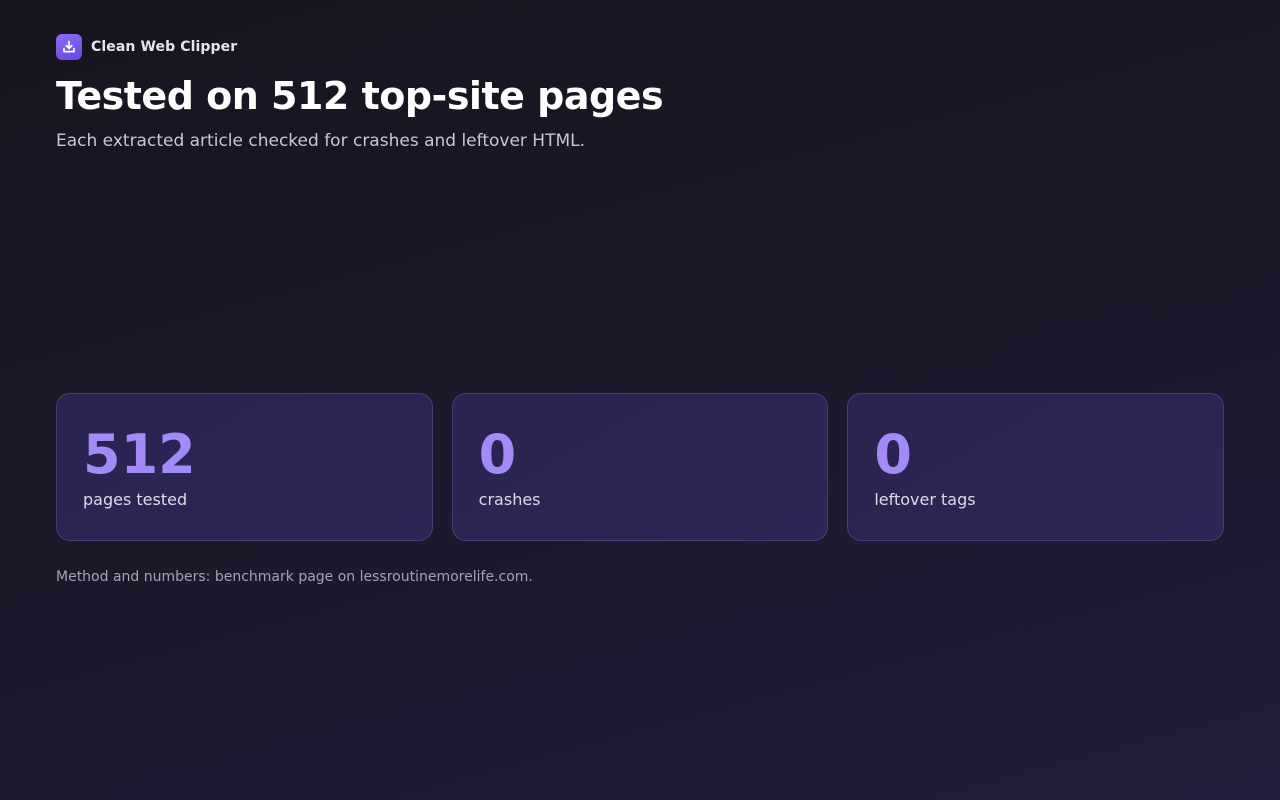 The height and width of the screenshot is (800, 1280). Describe the element at coordinates (135, 499) in the screenshot. I see `stat-label: pages tested` at that location.